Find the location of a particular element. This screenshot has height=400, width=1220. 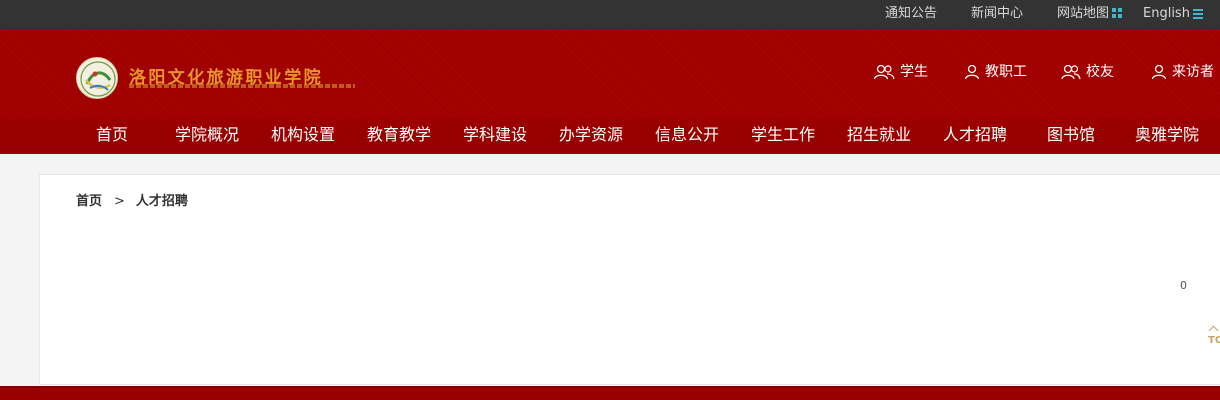

nav-home: 首页 is located at coordinates (112, 135).